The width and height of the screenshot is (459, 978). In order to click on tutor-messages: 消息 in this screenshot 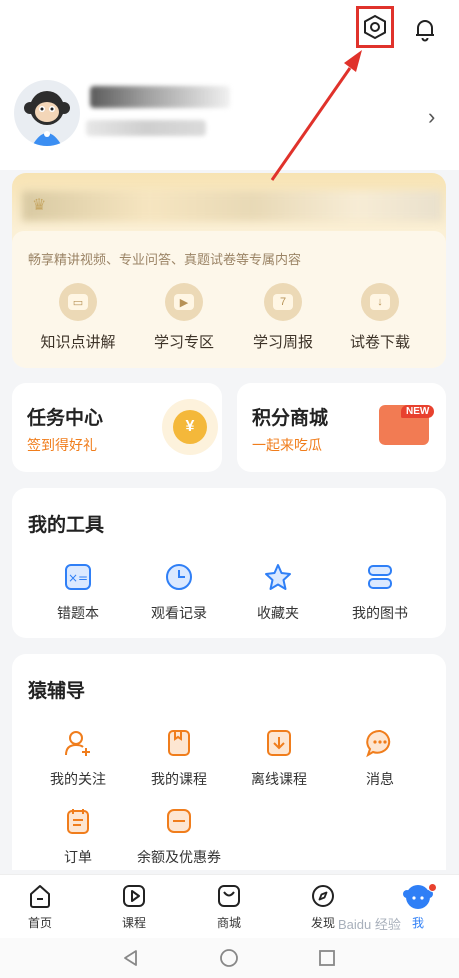, I will do `click(380, 757)`.